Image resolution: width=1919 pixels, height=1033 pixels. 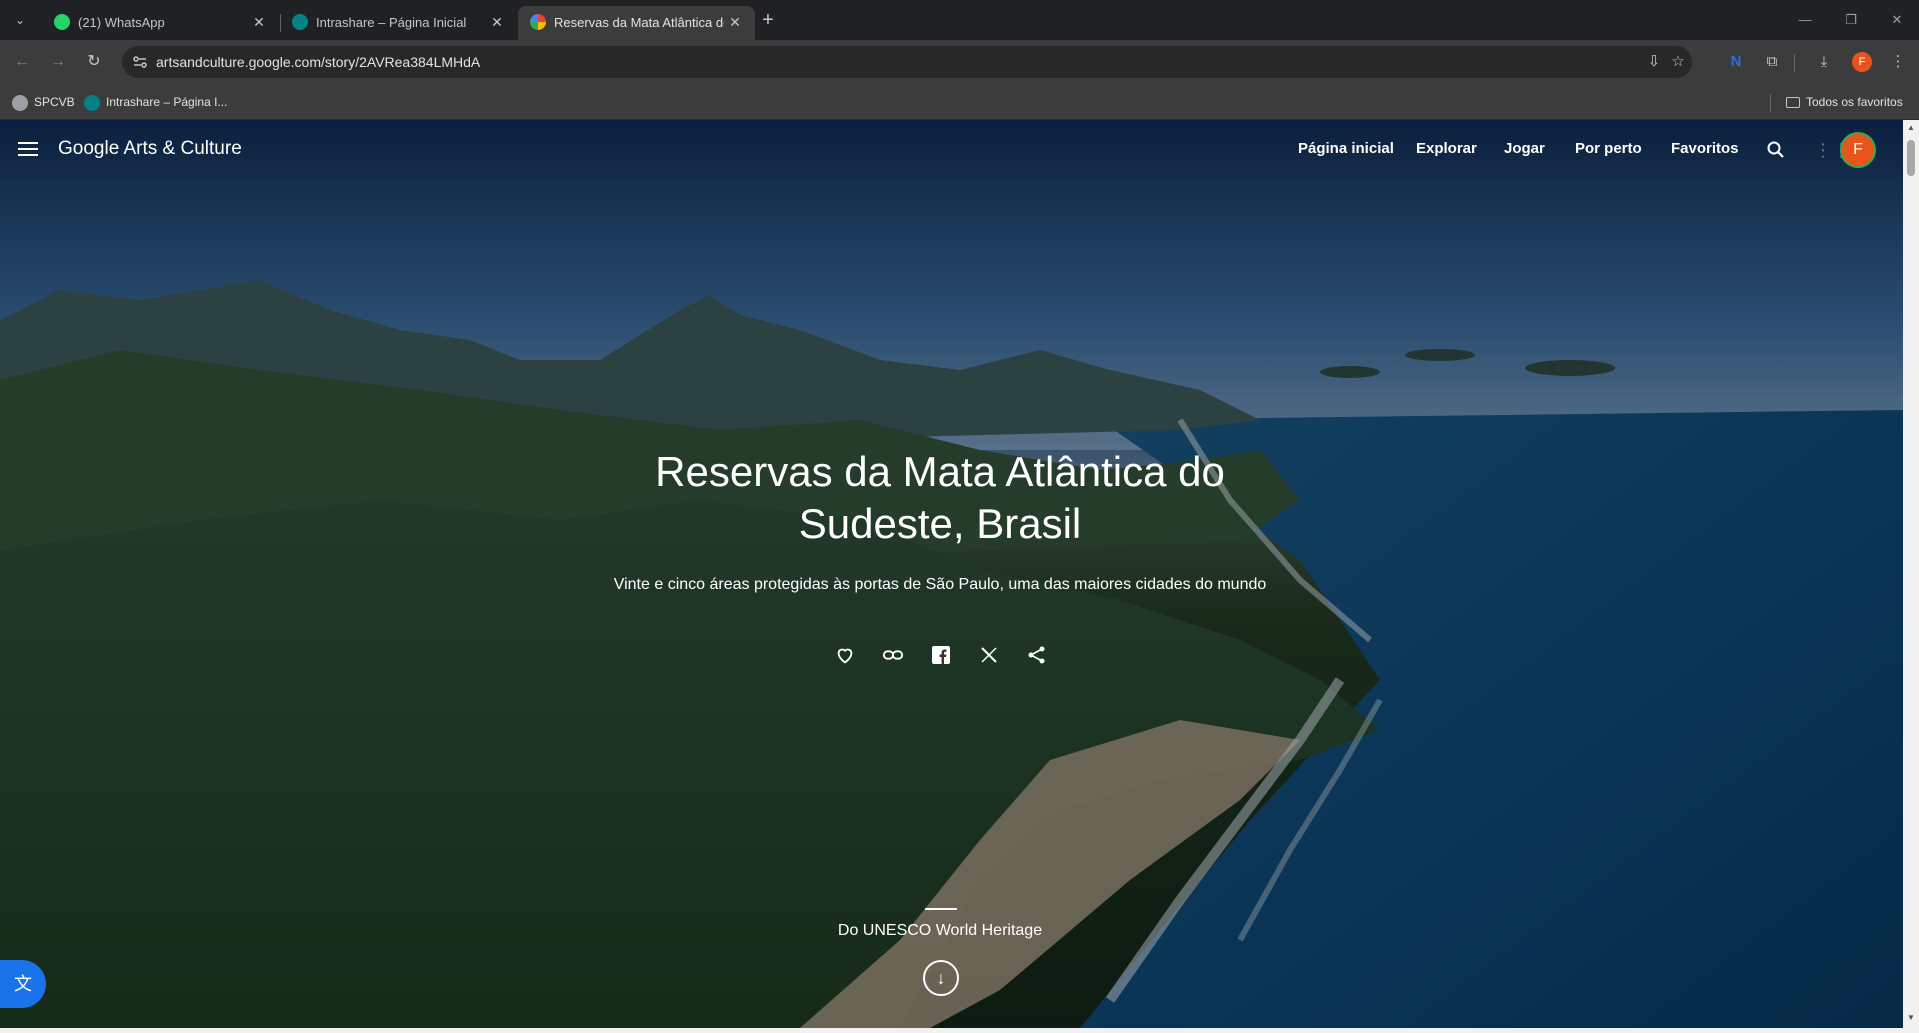 What do you see at coordinates (1854, 102) in the screenshot?
I see `bookmark-label: Todos os favoritos` at bounding box center [1854, 102].